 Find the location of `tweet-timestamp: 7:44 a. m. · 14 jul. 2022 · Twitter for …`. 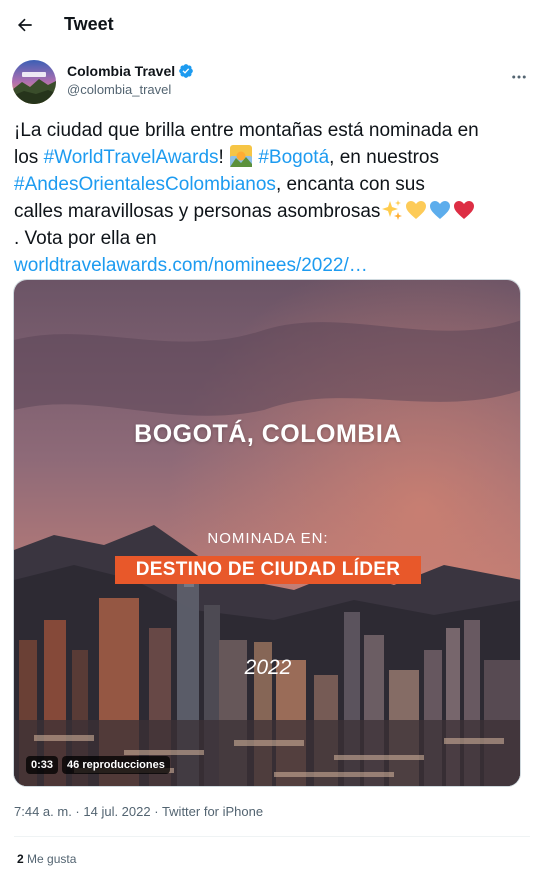

tweet-timestamp: 7:44 a. m. · 14 jul. 2022 · Twitter for … is located at coordinates (138, 811).